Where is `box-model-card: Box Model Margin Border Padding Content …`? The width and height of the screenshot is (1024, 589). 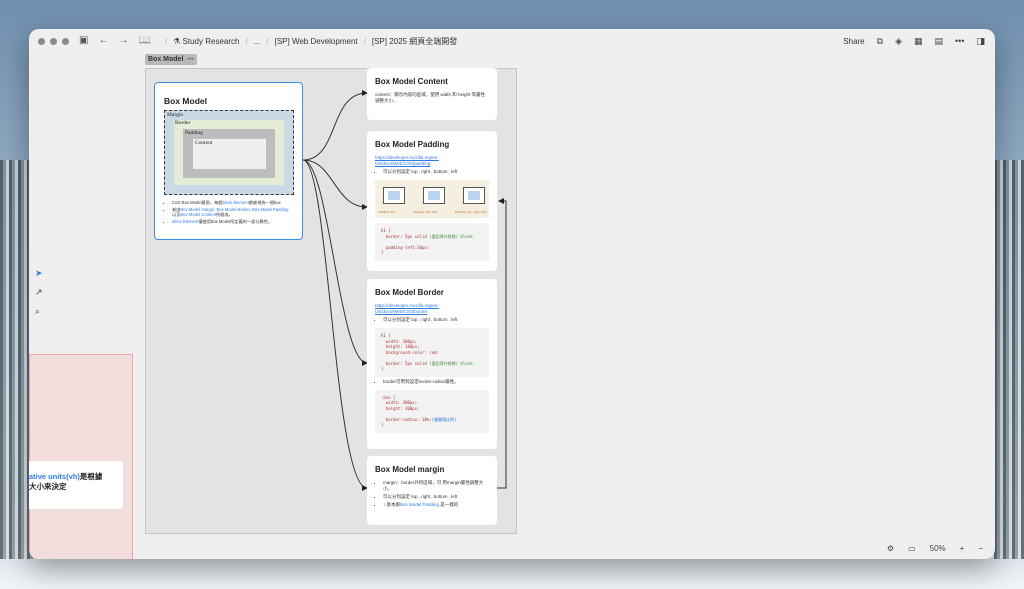 box-model-card: Box Model Margin Border Padding Content … is located at coordinates (228, 161).